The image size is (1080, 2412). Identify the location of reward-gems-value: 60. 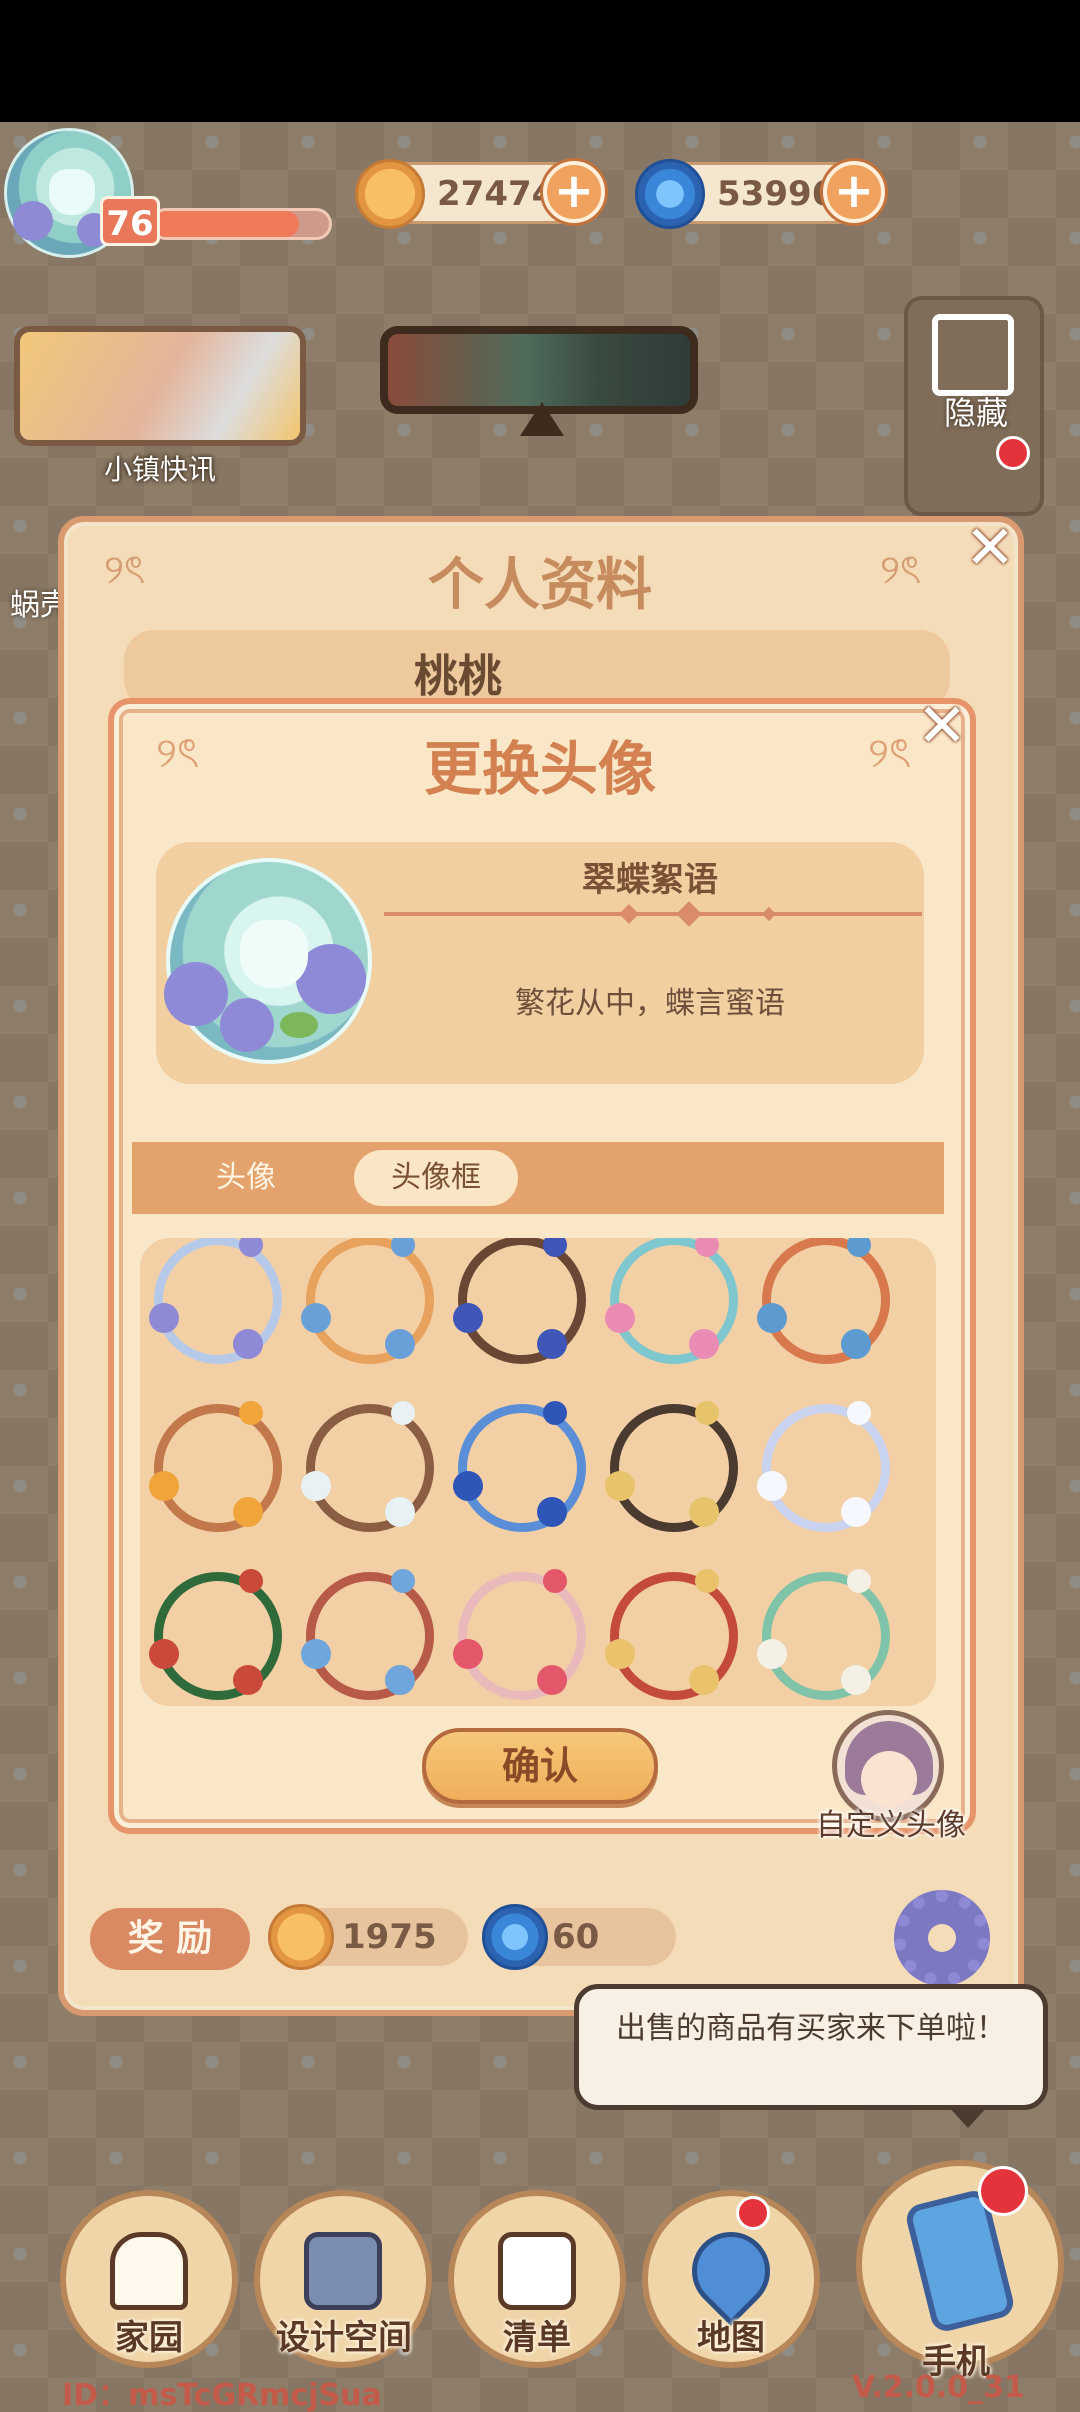
(576, 1937).